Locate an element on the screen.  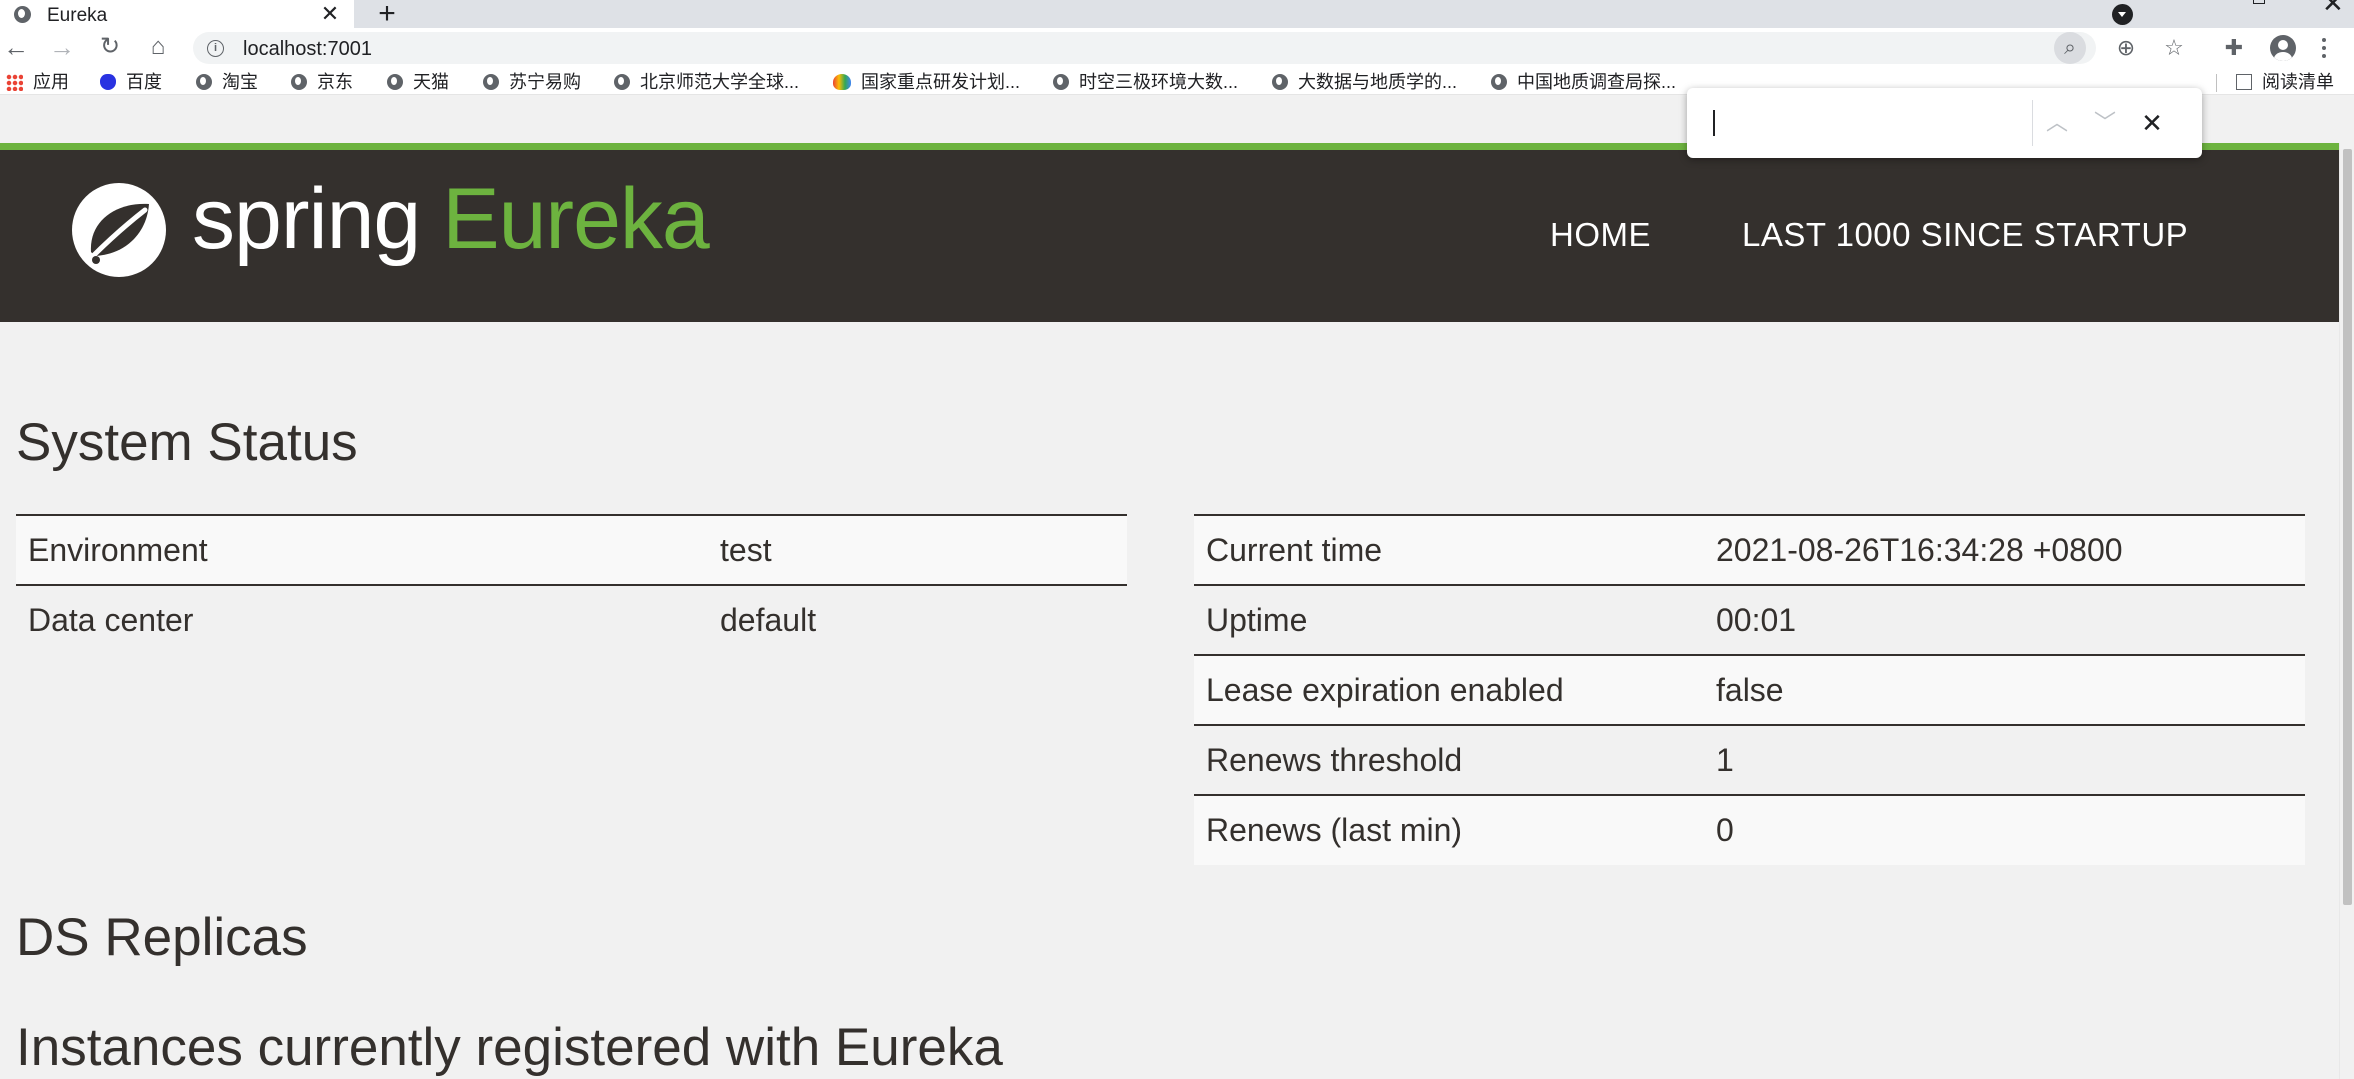
row-value: default is located at coordinates (917, 619).